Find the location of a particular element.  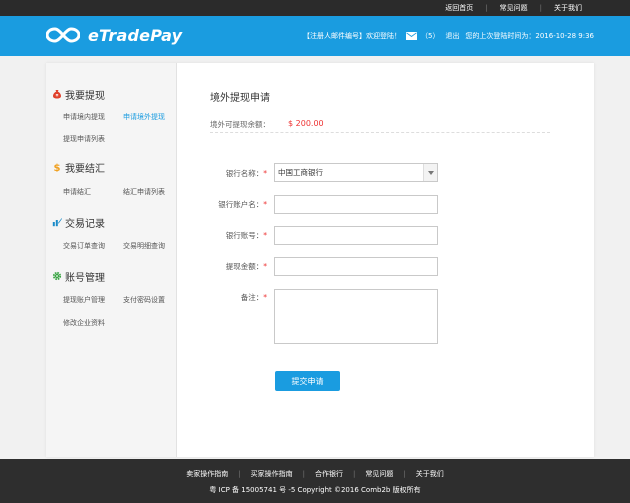

top-link-home: 返回首页 is located at coordinates (459, 8).